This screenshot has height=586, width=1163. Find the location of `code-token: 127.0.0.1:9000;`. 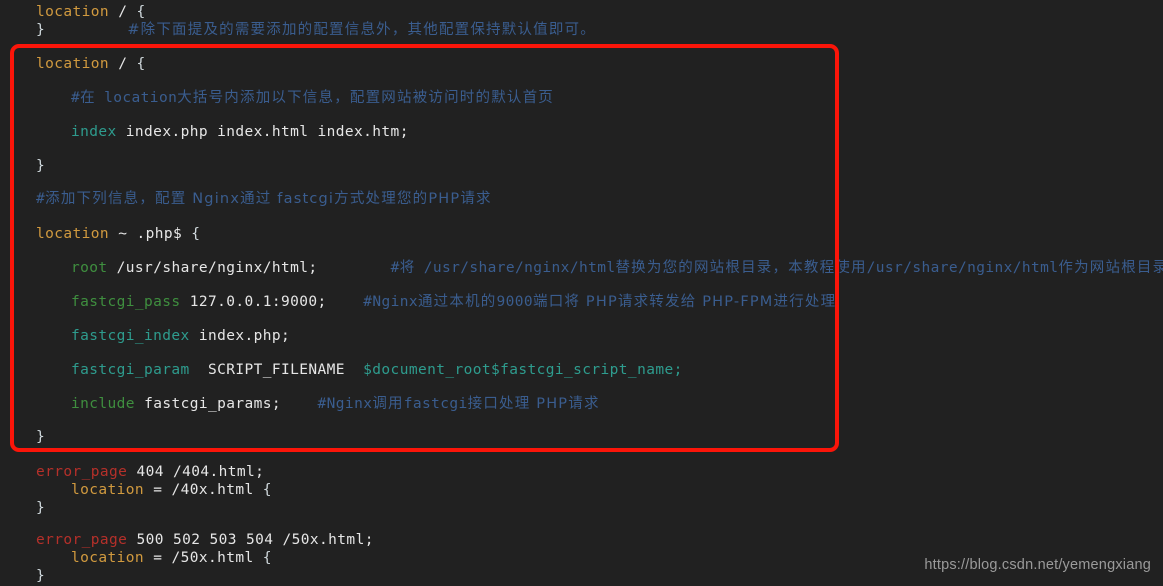

code-token: 127.0.0.1:9000; is located at coordinates (258, 302).